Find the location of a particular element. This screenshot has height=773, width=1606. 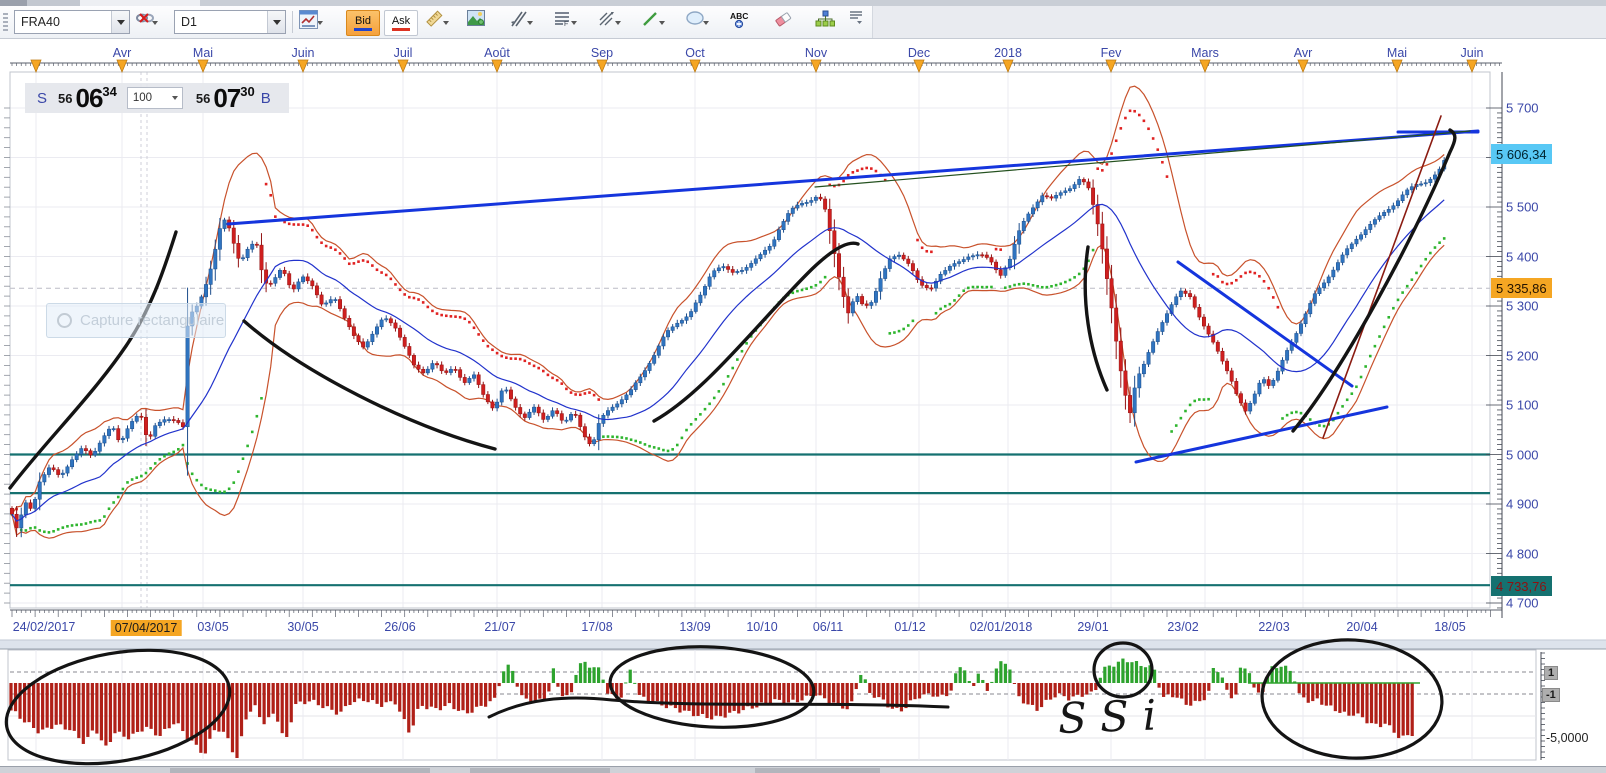

date-label: 24/02/2017 is located at coordinates (44, 627).